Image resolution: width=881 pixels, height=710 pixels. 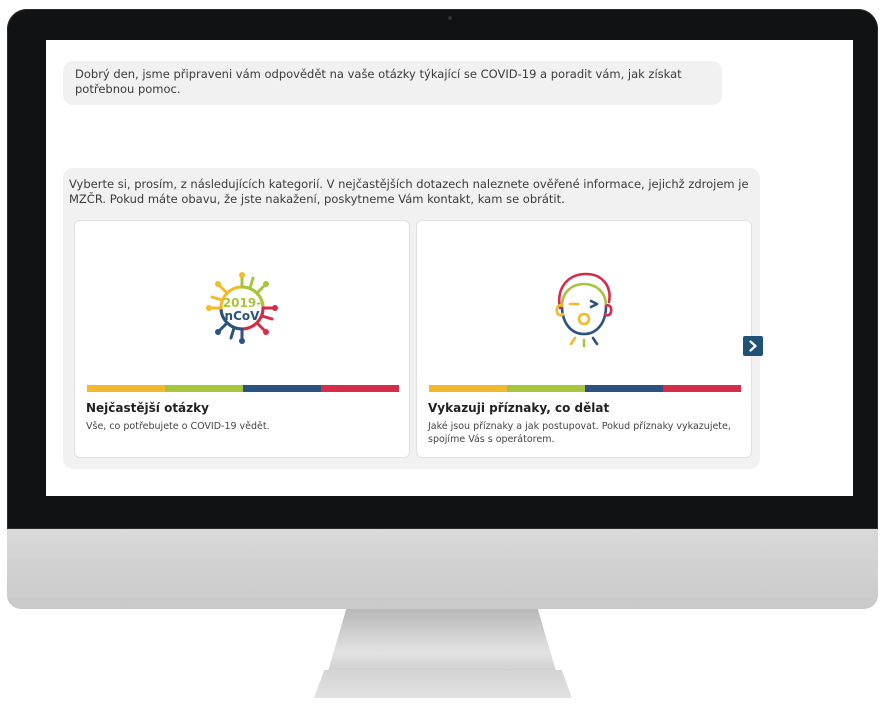 What do you see at coordinates (442, 640) in the screenshot?
I see `monitor-stand` at bounding box center [442, 640].